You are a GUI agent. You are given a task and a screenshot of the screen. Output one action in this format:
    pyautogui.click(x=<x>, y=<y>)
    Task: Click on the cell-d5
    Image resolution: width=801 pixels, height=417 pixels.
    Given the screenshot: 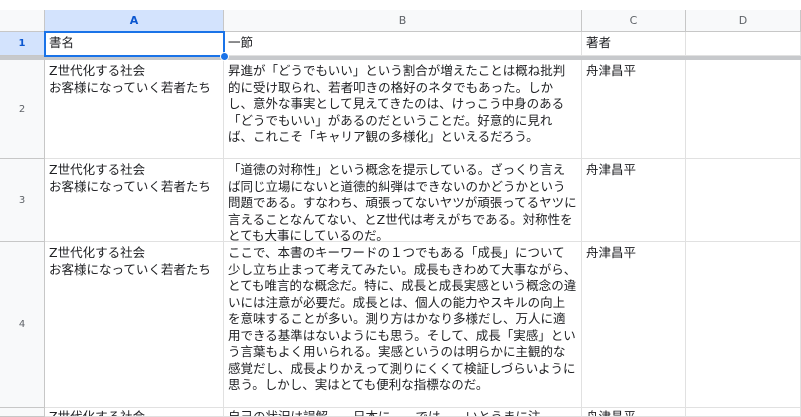 What is the action you would take?
    pyautogui.click(x=743, y=412)
    